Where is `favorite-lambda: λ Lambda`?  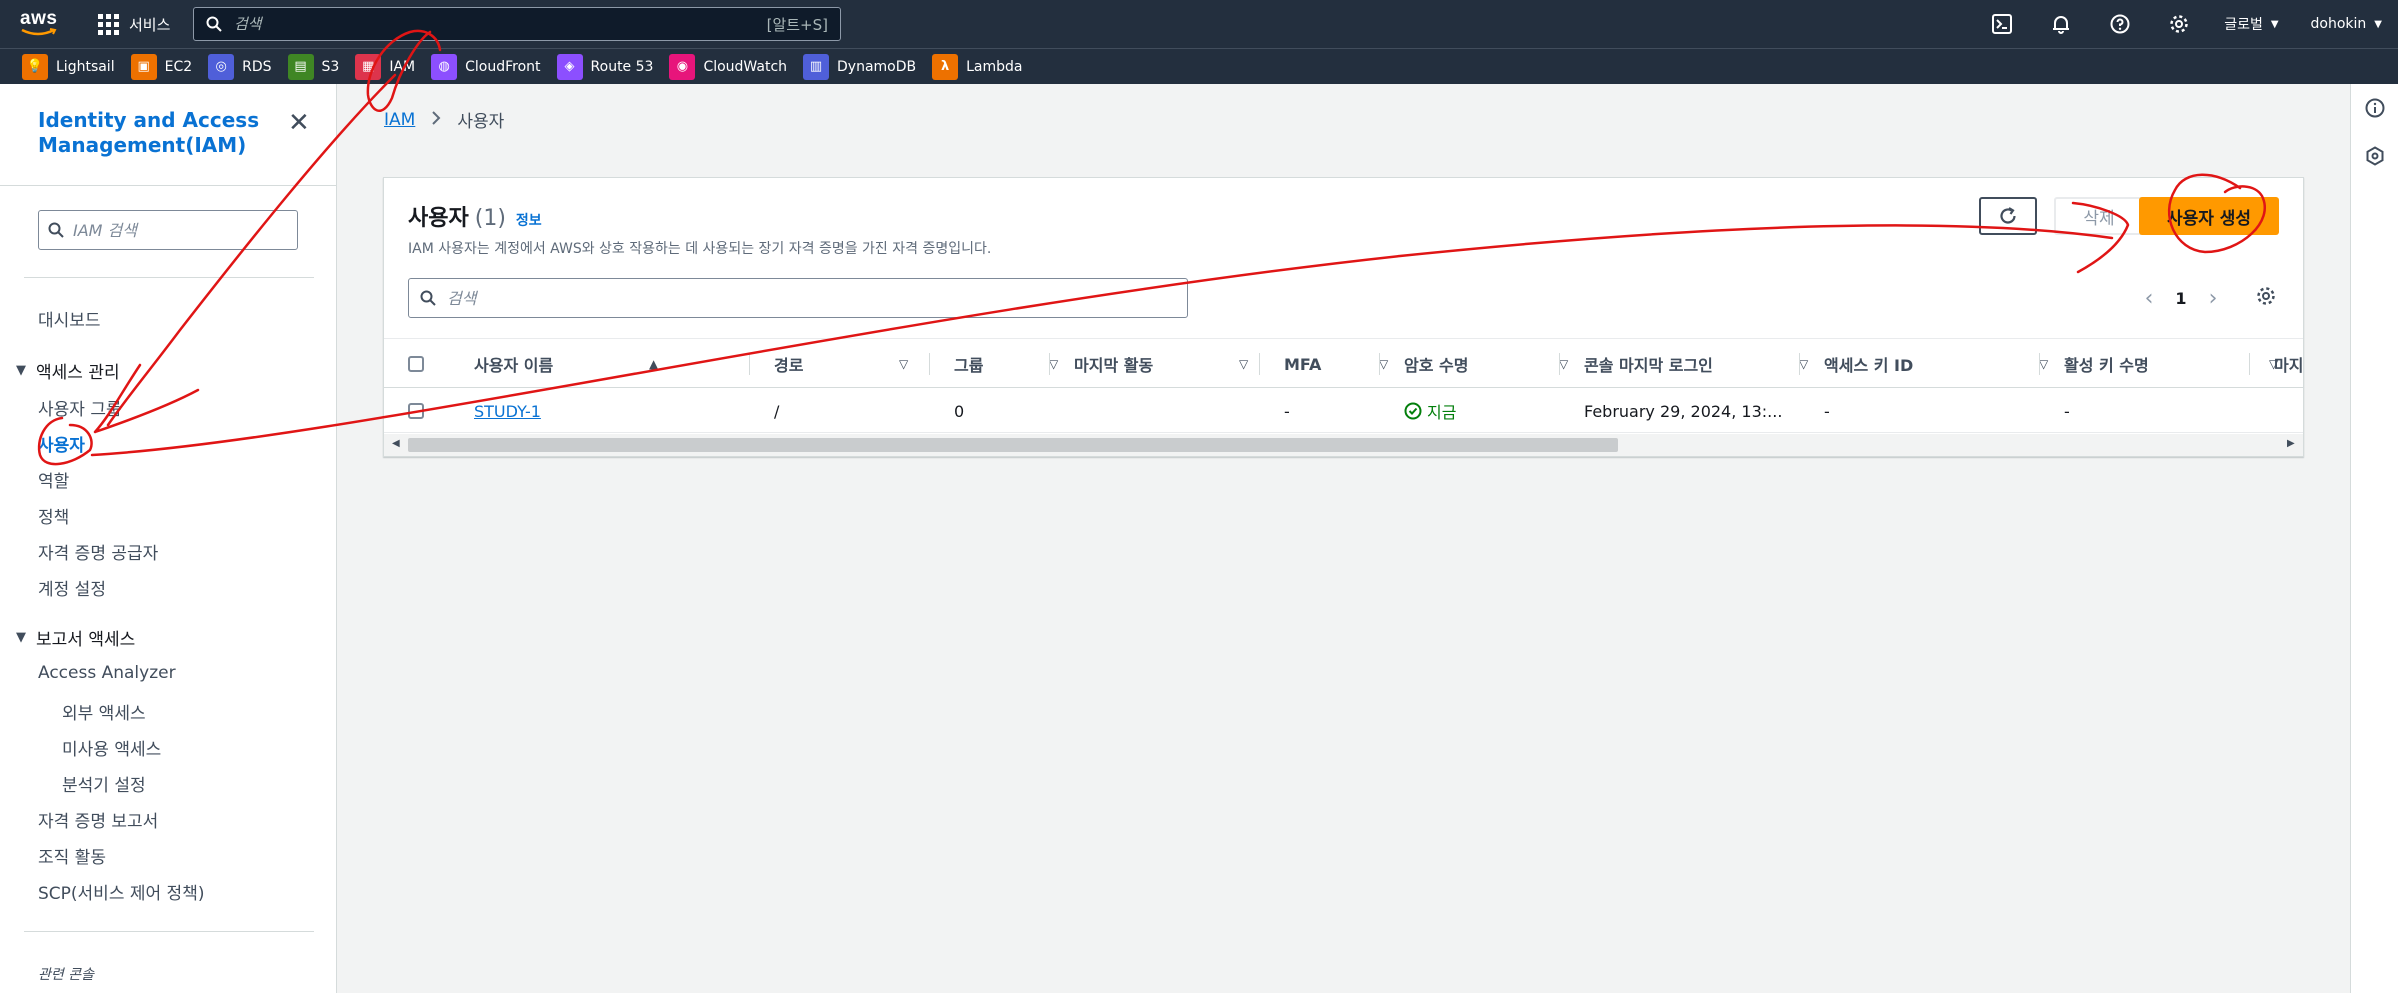 favorite-lambda: λ Lambda is located at coordinates (977, 66).